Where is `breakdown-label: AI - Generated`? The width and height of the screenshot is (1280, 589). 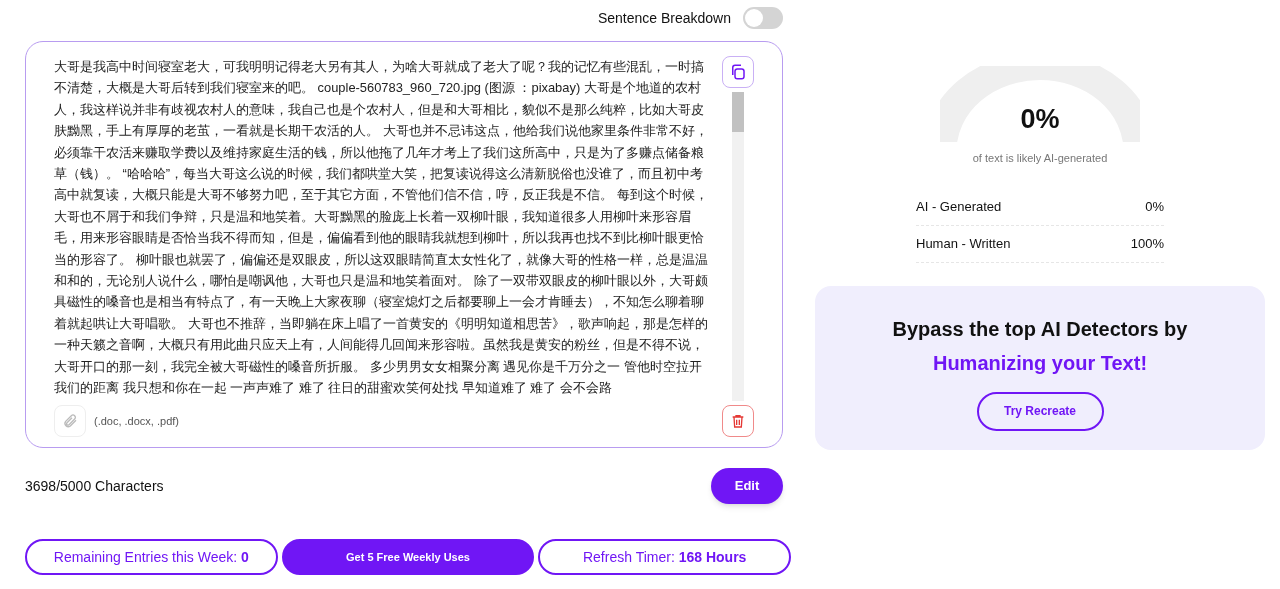 breakdown-label: AI - Generated is located at coordinates (959, 206).